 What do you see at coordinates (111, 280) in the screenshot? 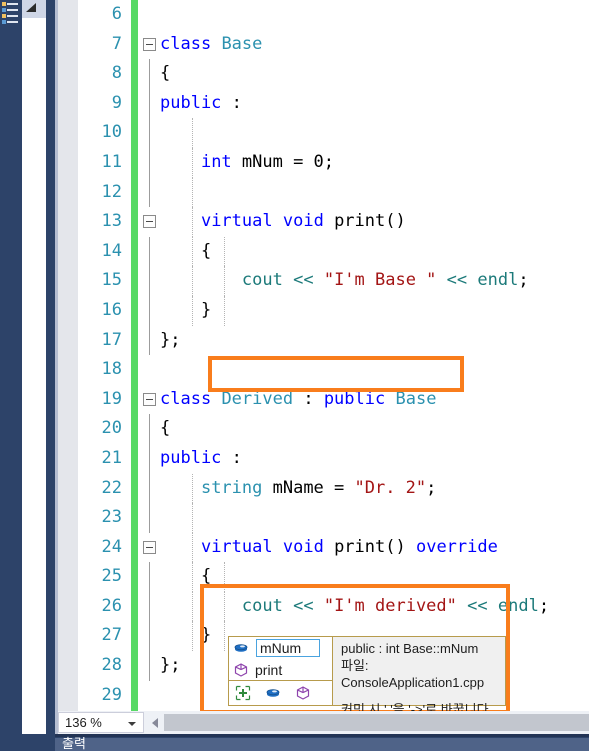
I see `line-number: 15` at bounding box center [111, 280].